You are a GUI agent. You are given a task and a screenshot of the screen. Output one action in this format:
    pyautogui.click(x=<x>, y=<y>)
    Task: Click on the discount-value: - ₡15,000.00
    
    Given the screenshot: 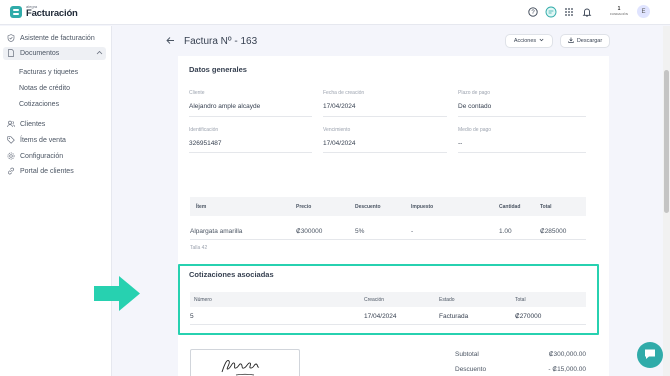 What is the action you would take?
    pyautogui.click(x=567, y=369)
    